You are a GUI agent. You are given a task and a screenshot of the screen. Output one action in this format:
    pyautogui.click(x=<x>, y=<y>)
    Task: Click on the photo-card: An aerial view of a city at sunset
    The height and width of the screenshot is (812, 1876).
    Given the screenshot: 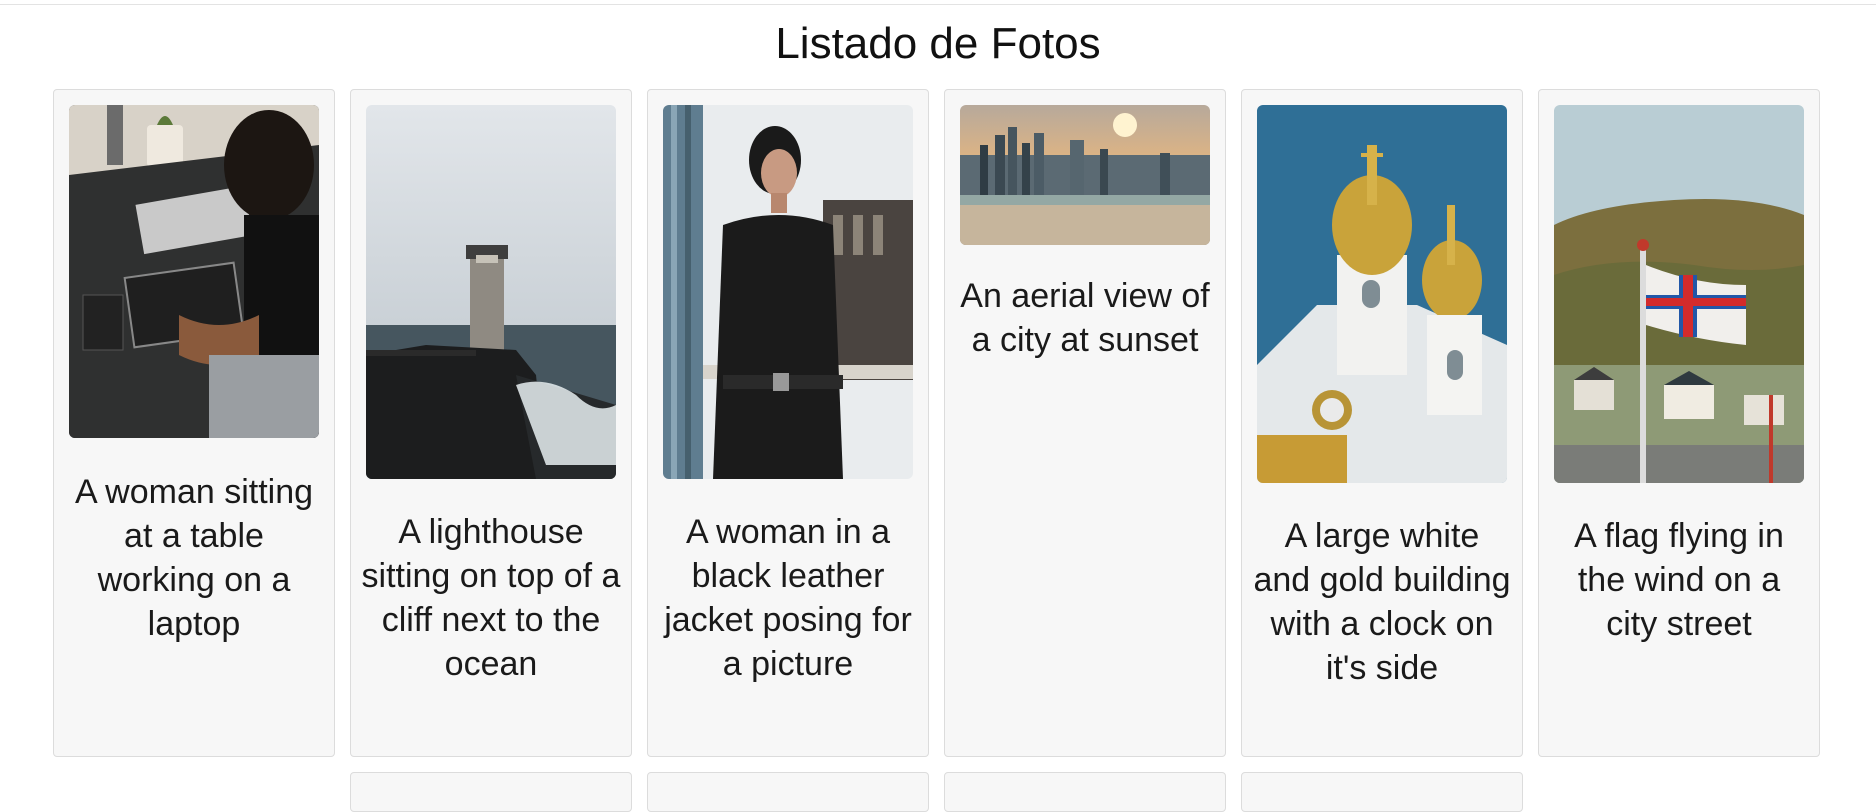 What is the action you would take?
    pyautogui.click(x=1085, y=423)
    